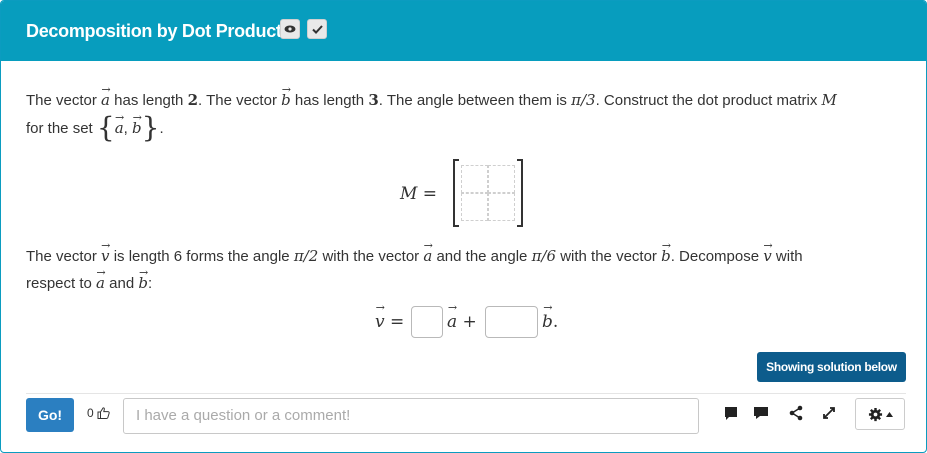 The image size is (927, 453). I want to click on bracket-right, so click(520, 193).